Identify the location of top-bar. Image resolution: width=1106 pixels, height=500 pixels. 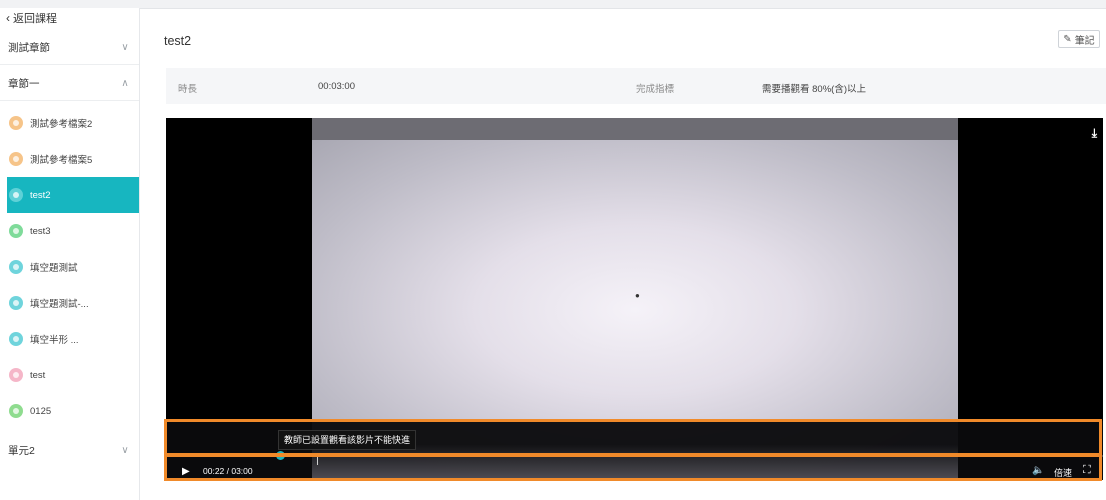
(553, 4).